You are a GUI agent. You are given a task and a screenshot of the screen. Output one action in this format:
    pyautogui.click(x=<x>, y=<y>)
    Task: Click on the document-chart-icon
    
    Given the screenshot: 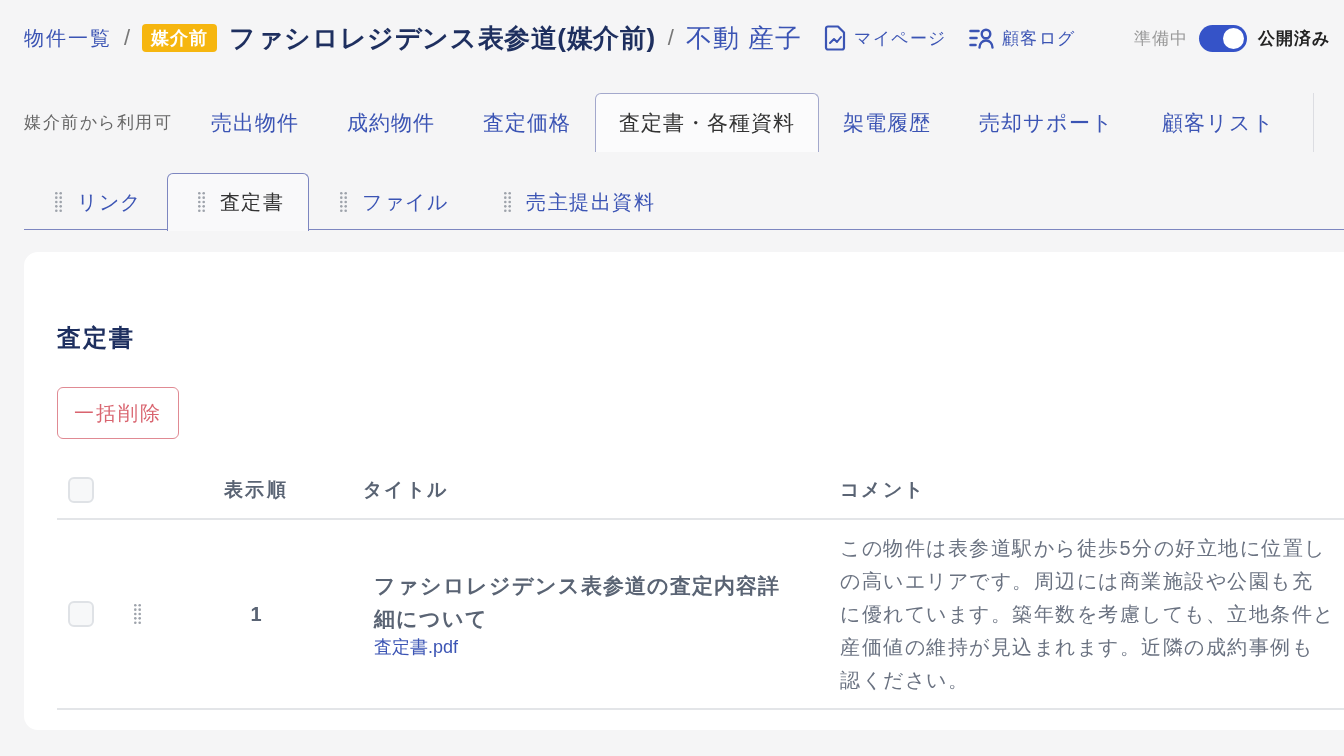 What is the action you would take?
    pyautogui.click(x=835, y=38)
    